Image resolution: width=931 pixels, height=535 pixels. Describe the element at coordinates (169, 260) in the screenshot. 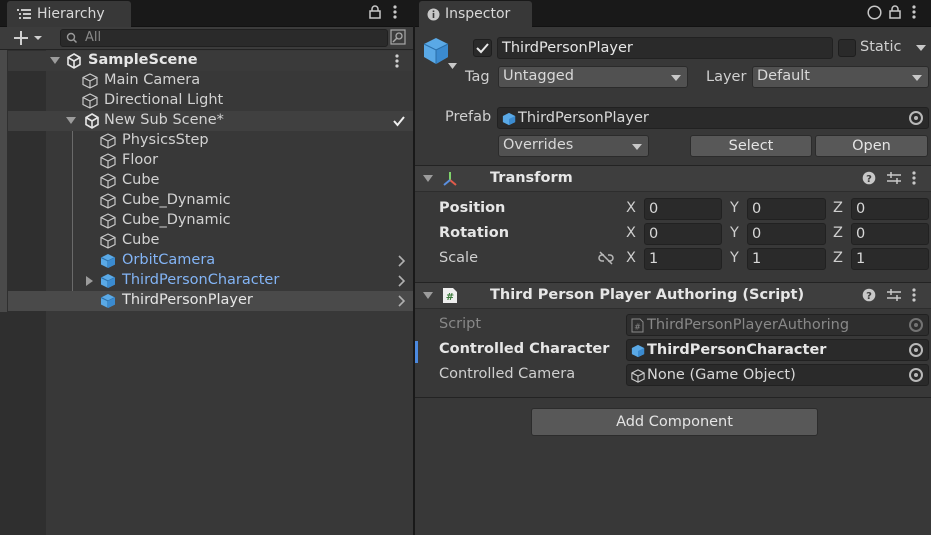

I see `item-label: OrbitCamera` at that location.